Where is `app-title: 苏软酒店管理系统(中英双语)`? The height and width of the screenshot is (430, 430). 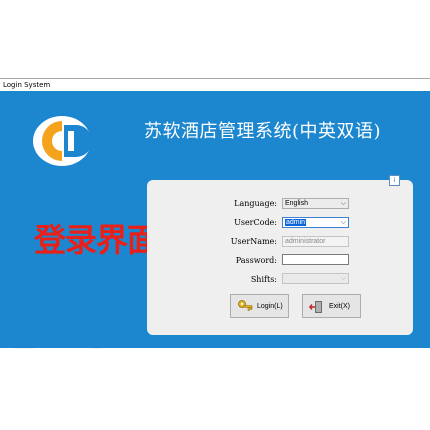
app-title: 苏软酒店管理系统(中英双语) is located at coordinates (263, 131).